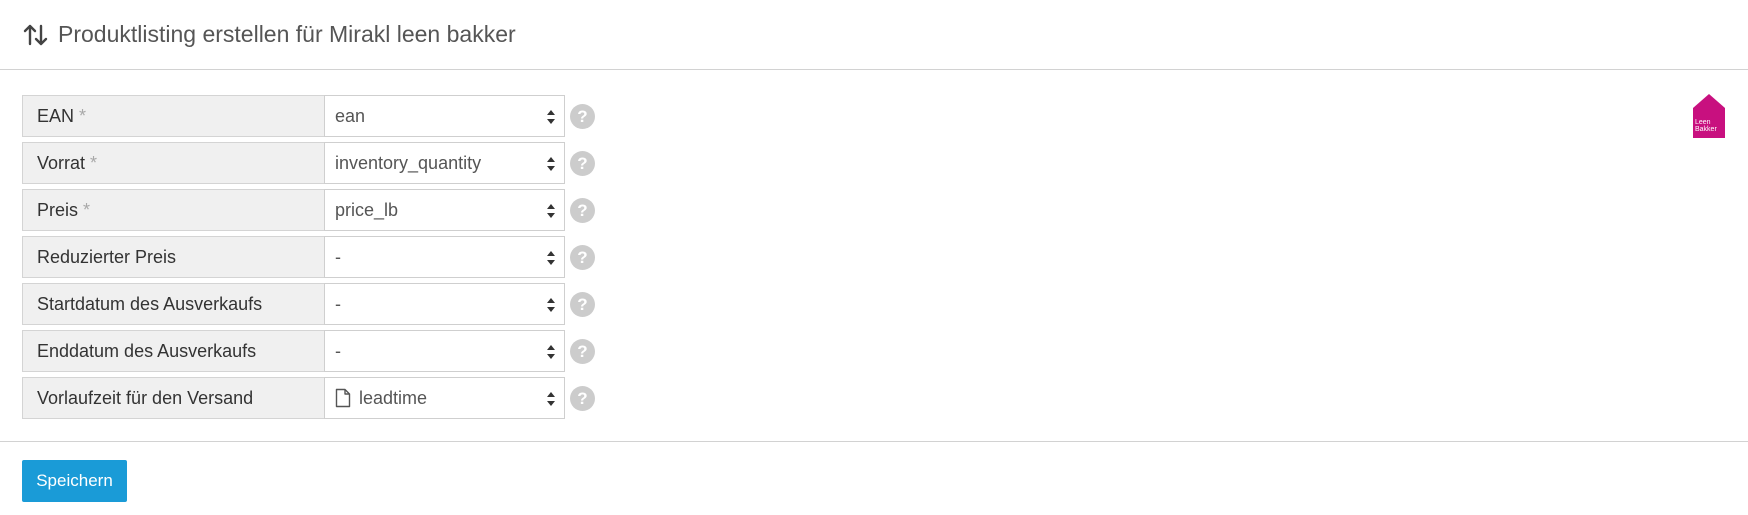  What do you see at coordinates (444, 210) in the screenshot?
I see `preis-select: price_lb` at bounding box center [444, 210].